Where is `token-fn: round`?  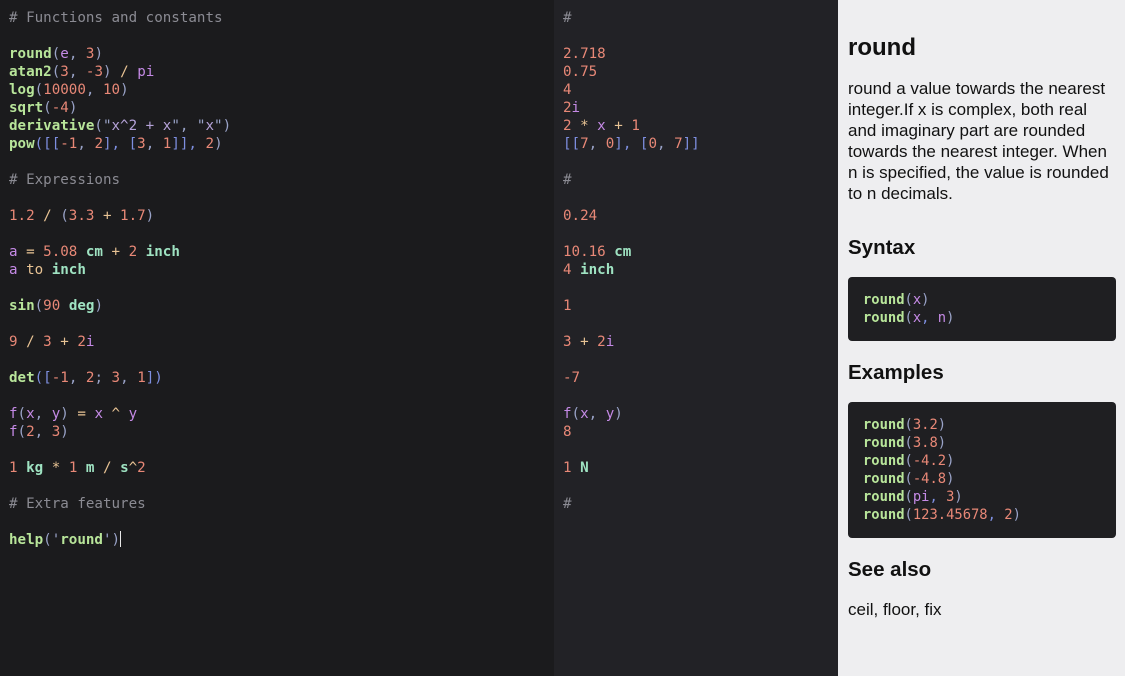
token-fn: round is located at coordinates (81, 540).